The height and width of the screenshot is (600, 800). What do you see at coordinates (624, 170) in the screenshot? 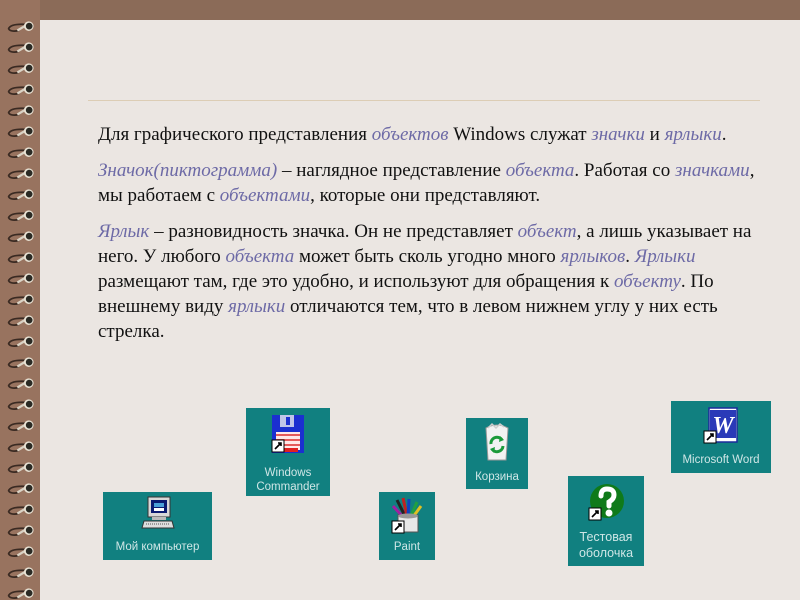
I see `text-segment: . Работая со` at bounding box center [624, 170].